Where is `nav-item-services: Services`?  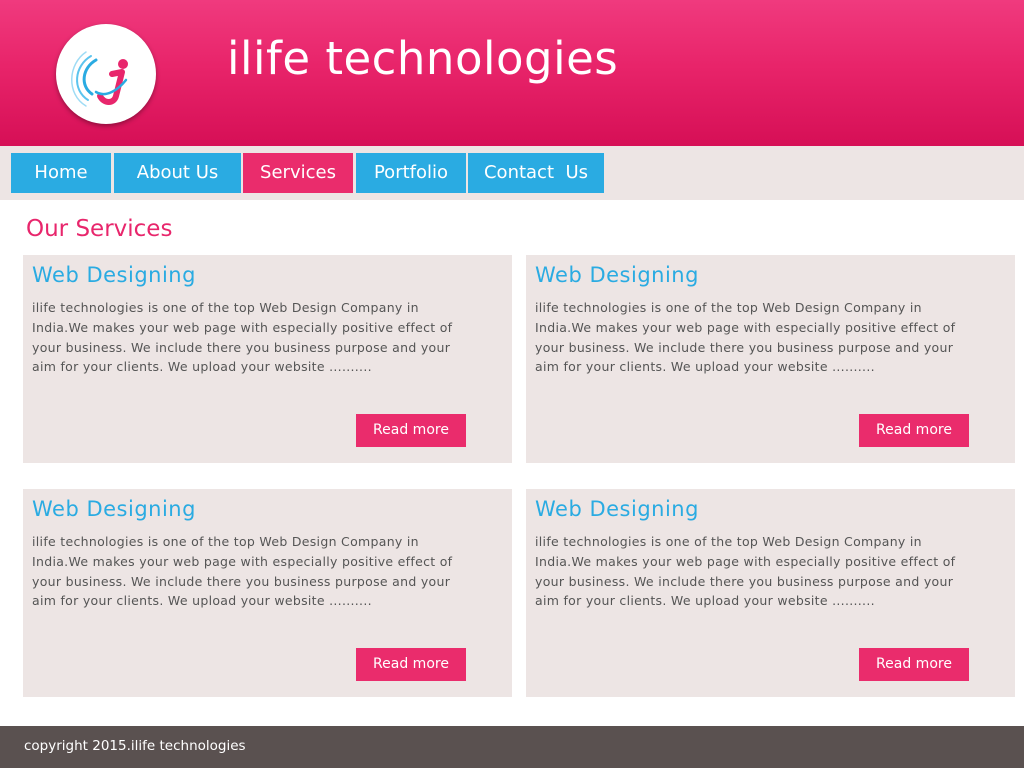 nav-item-services: Services is located at coordinates (298, 173).